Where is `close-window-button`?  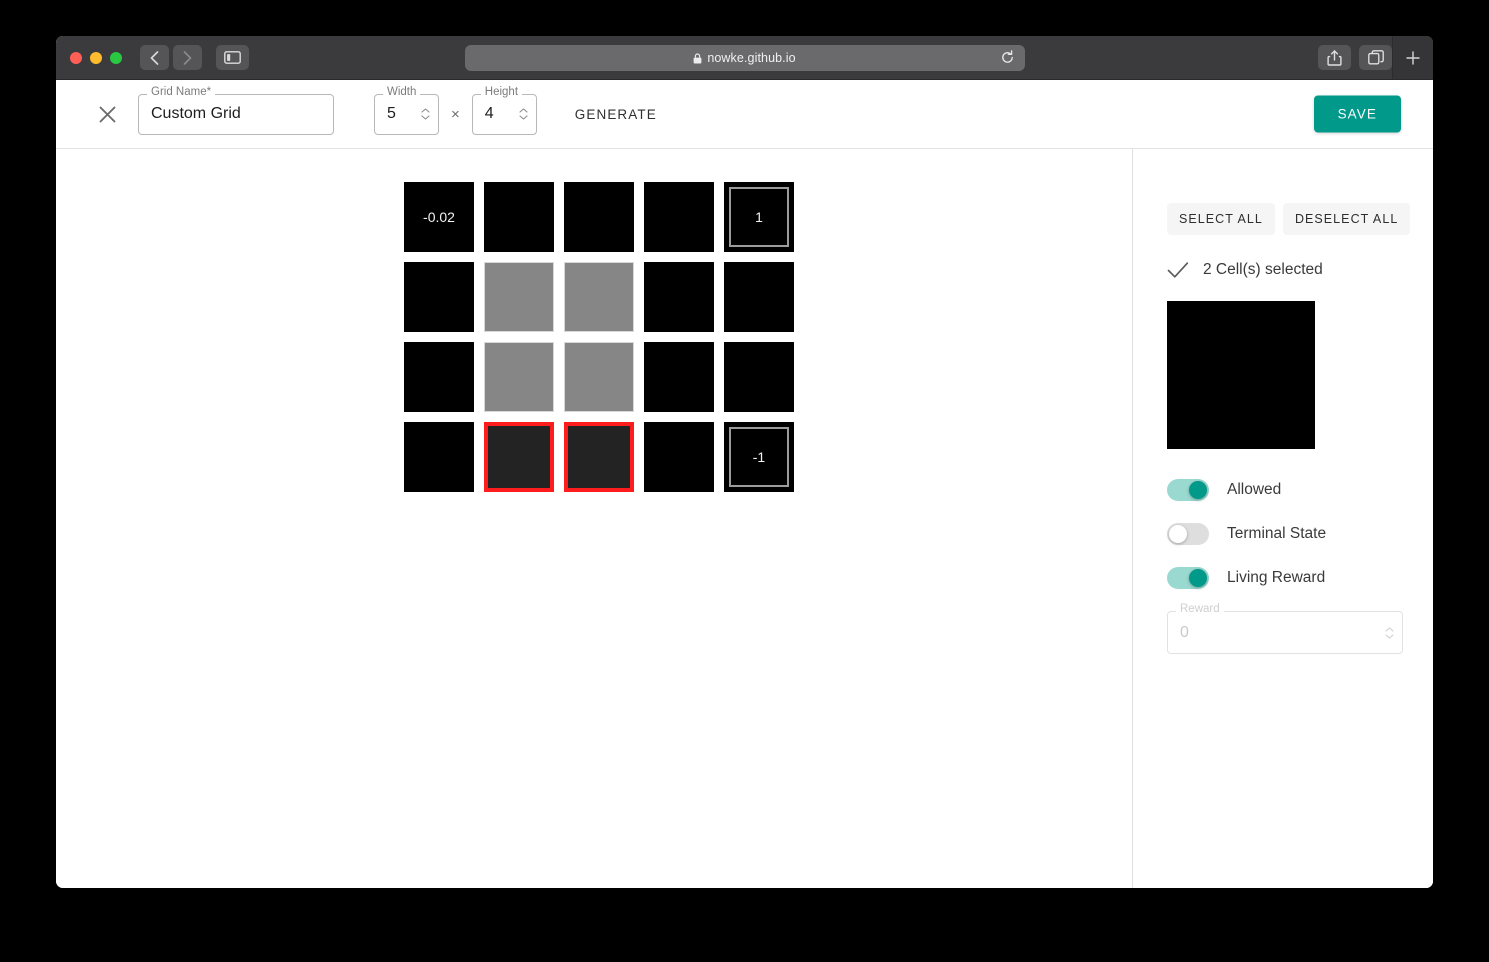 close-window-button is located at coordinates (76, 57).